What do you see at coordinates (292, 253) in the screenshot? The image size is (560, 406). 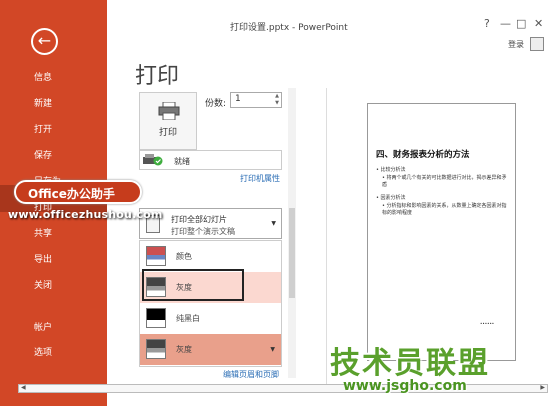 I see `scrollbar-thumb` at bounding box center [292, 253].